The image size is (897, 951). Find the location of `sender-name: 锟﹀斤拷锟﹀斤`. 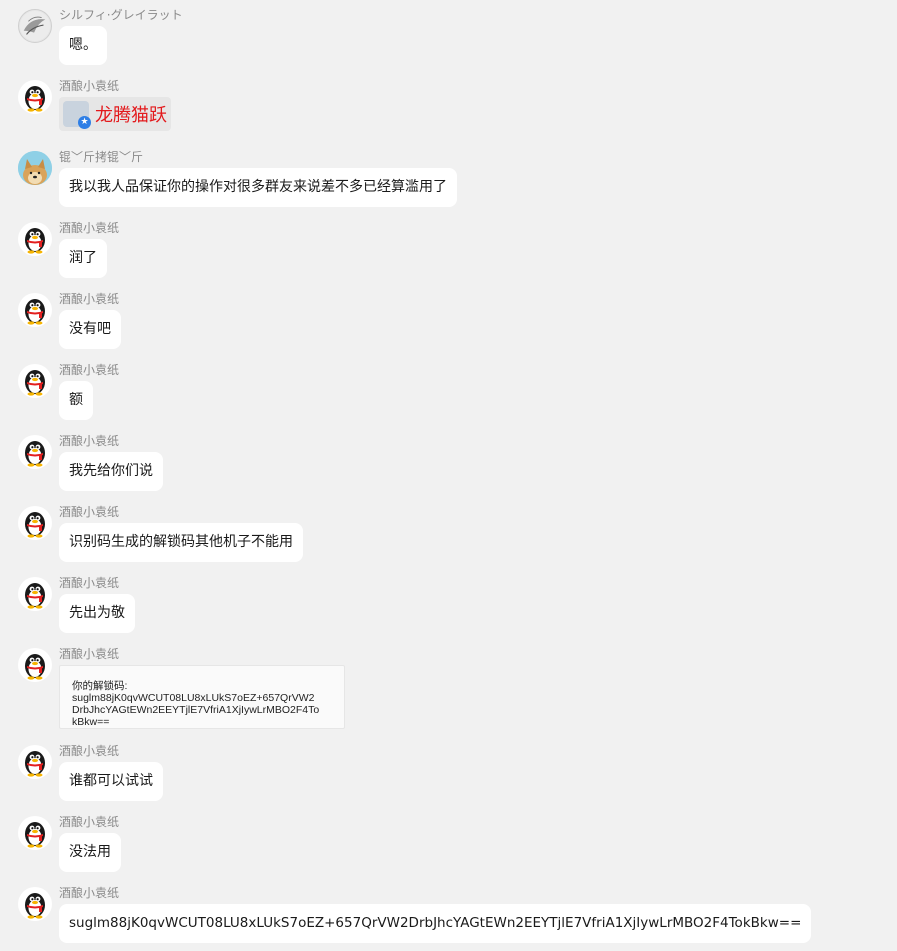

sender-name: 锟﹀斤拷锟﹀斤 is located at coordinates (258, 157).